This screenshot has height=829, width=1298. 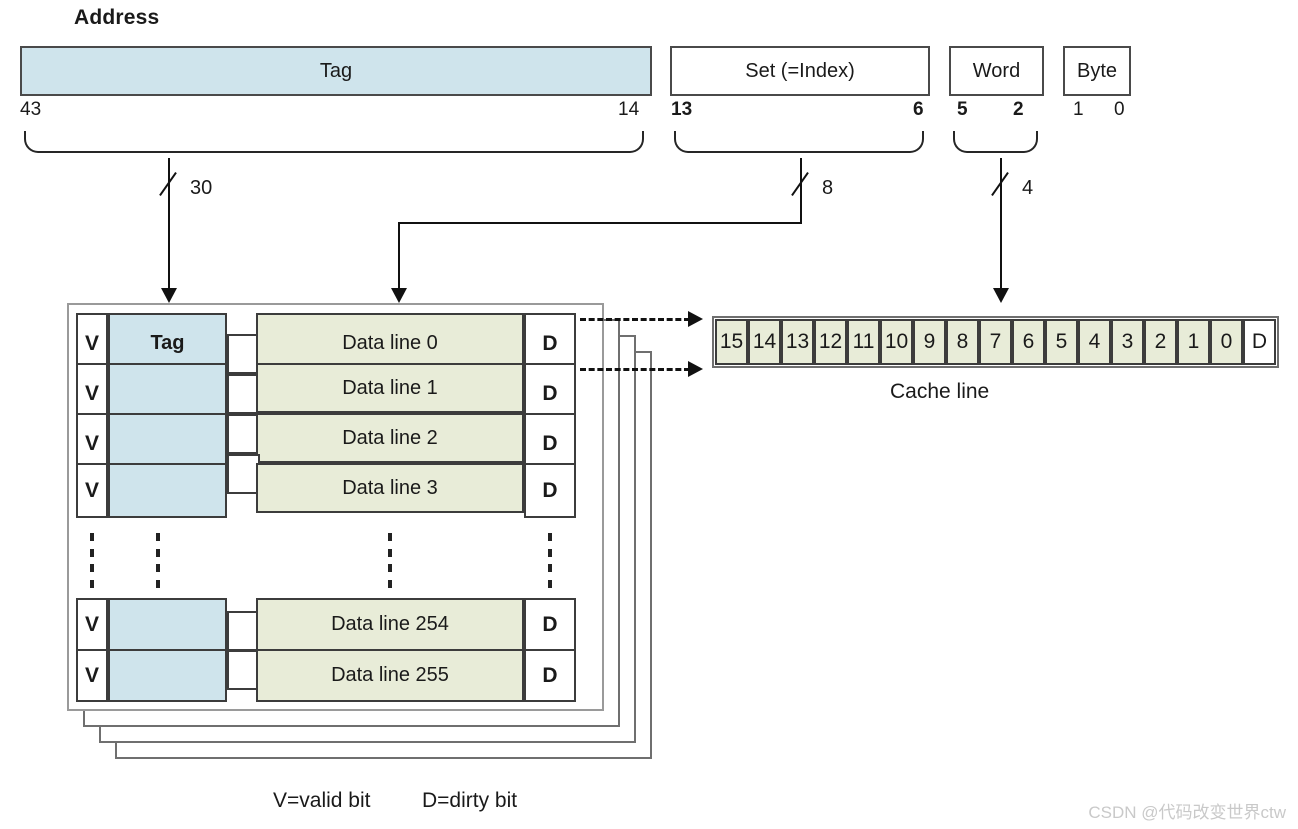 I want to click on cache-line-word-label: 4, so click(x=1094, y=341).